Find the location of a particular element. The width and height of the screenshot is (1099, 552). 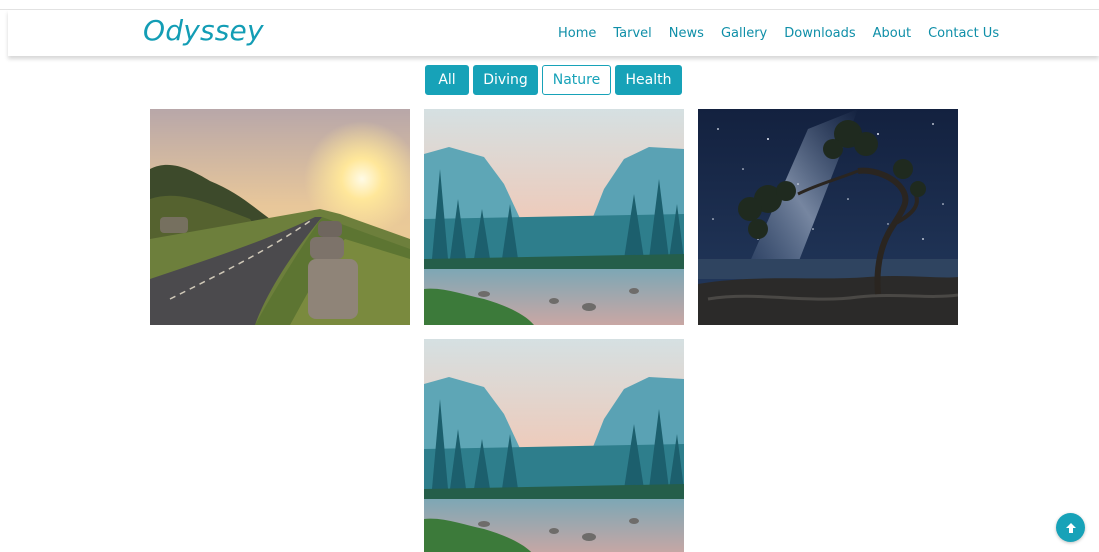

gallery-photo-valley-river is located at coordinates (554, 217).